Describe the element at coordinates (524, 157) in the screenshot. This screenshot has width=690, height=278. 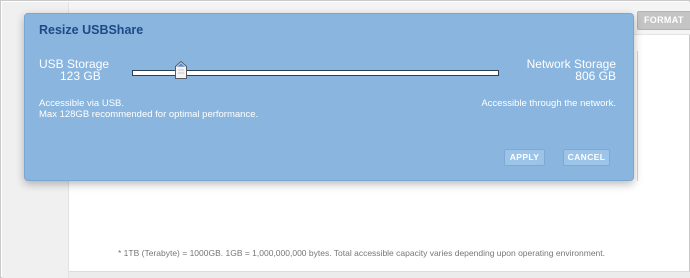
I see `apply-button: APPLY` at that location.